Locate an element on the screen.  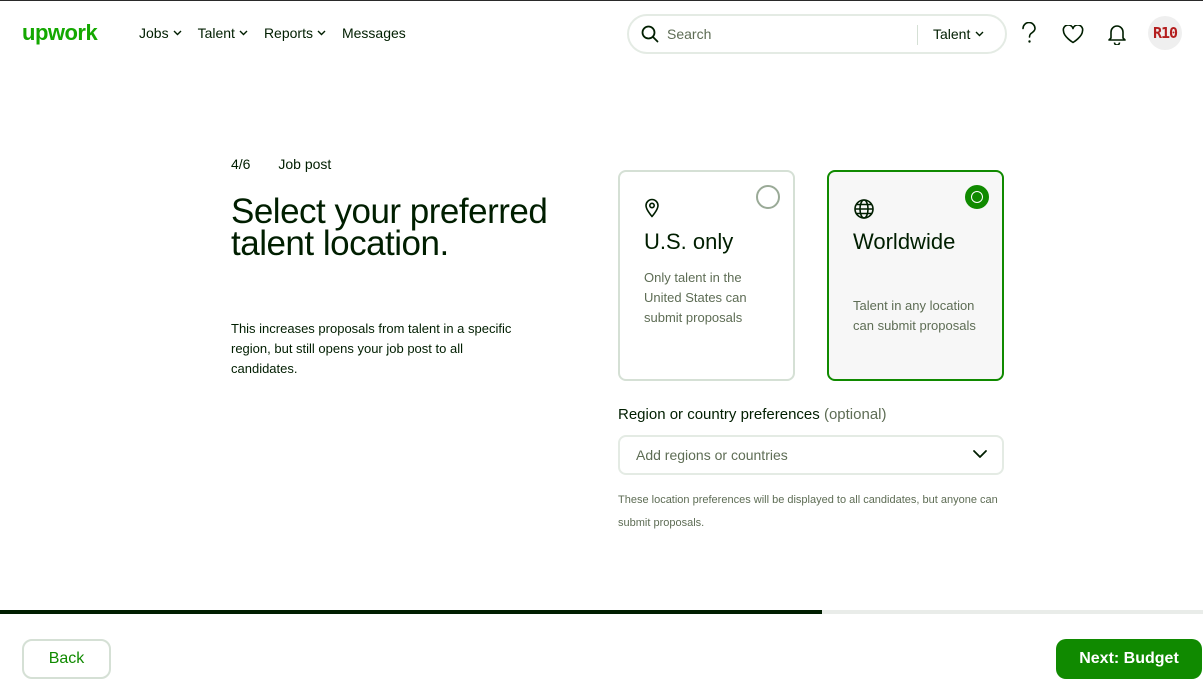
main-nav: Jobs Talent Reports Messages is located at coordinates (280, 33).